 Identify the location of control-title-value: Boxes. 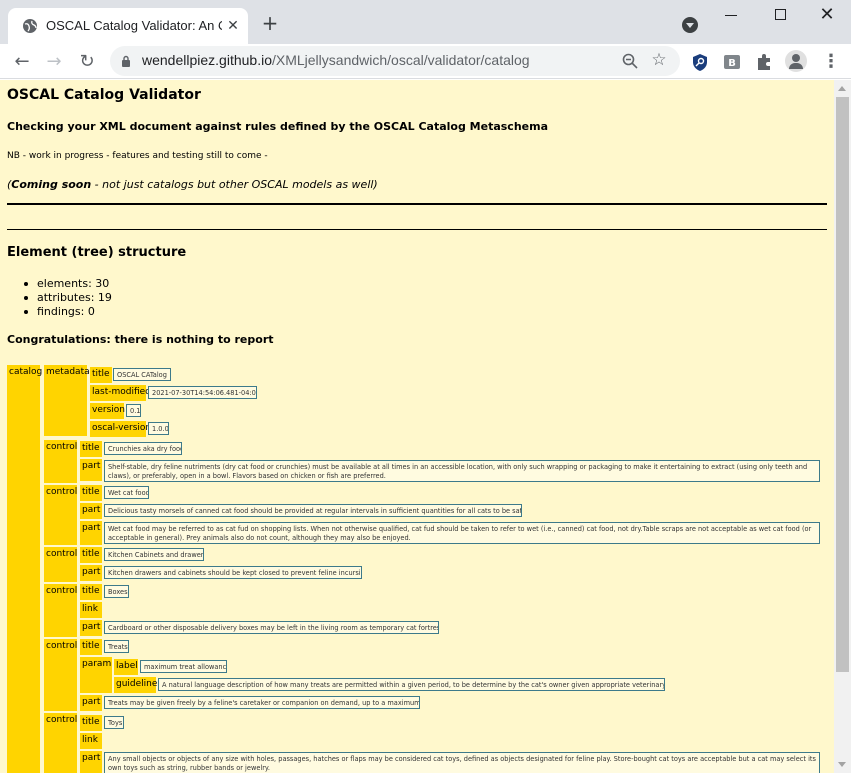
(116, 591).